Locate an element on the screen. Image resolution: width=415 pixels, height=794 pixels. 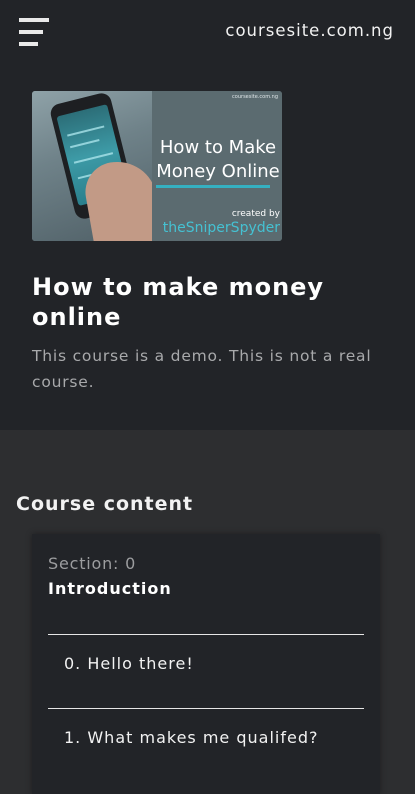
thumbnail-title-line1: How to Make is located at coordinates (218, 147).